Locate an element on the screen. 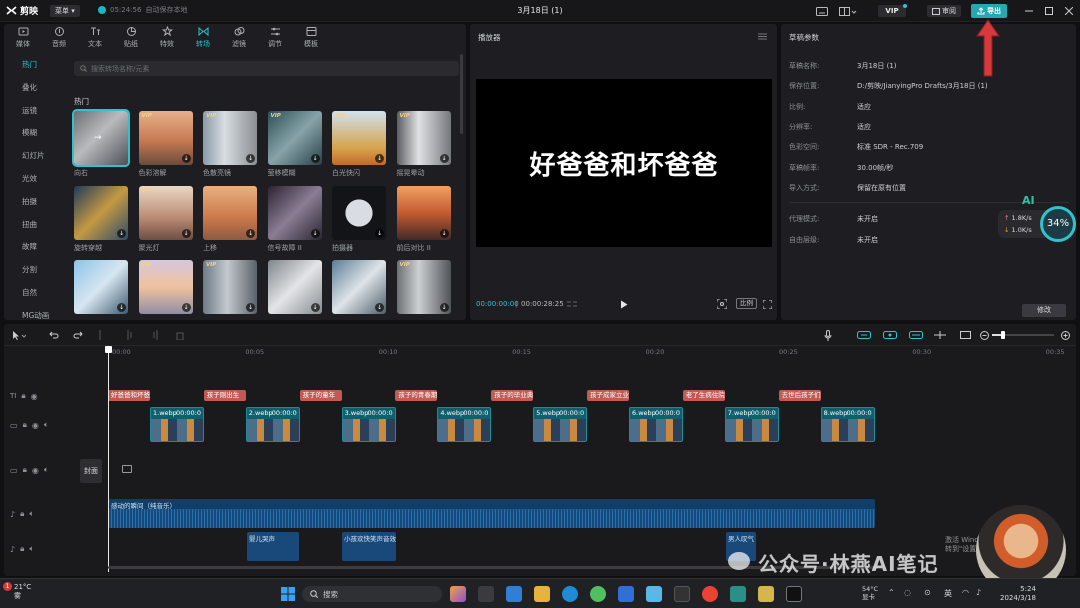 This screenshot has height=608, width=1080. text-clip: 老了生病住院 is located at coordinates (703, 395).